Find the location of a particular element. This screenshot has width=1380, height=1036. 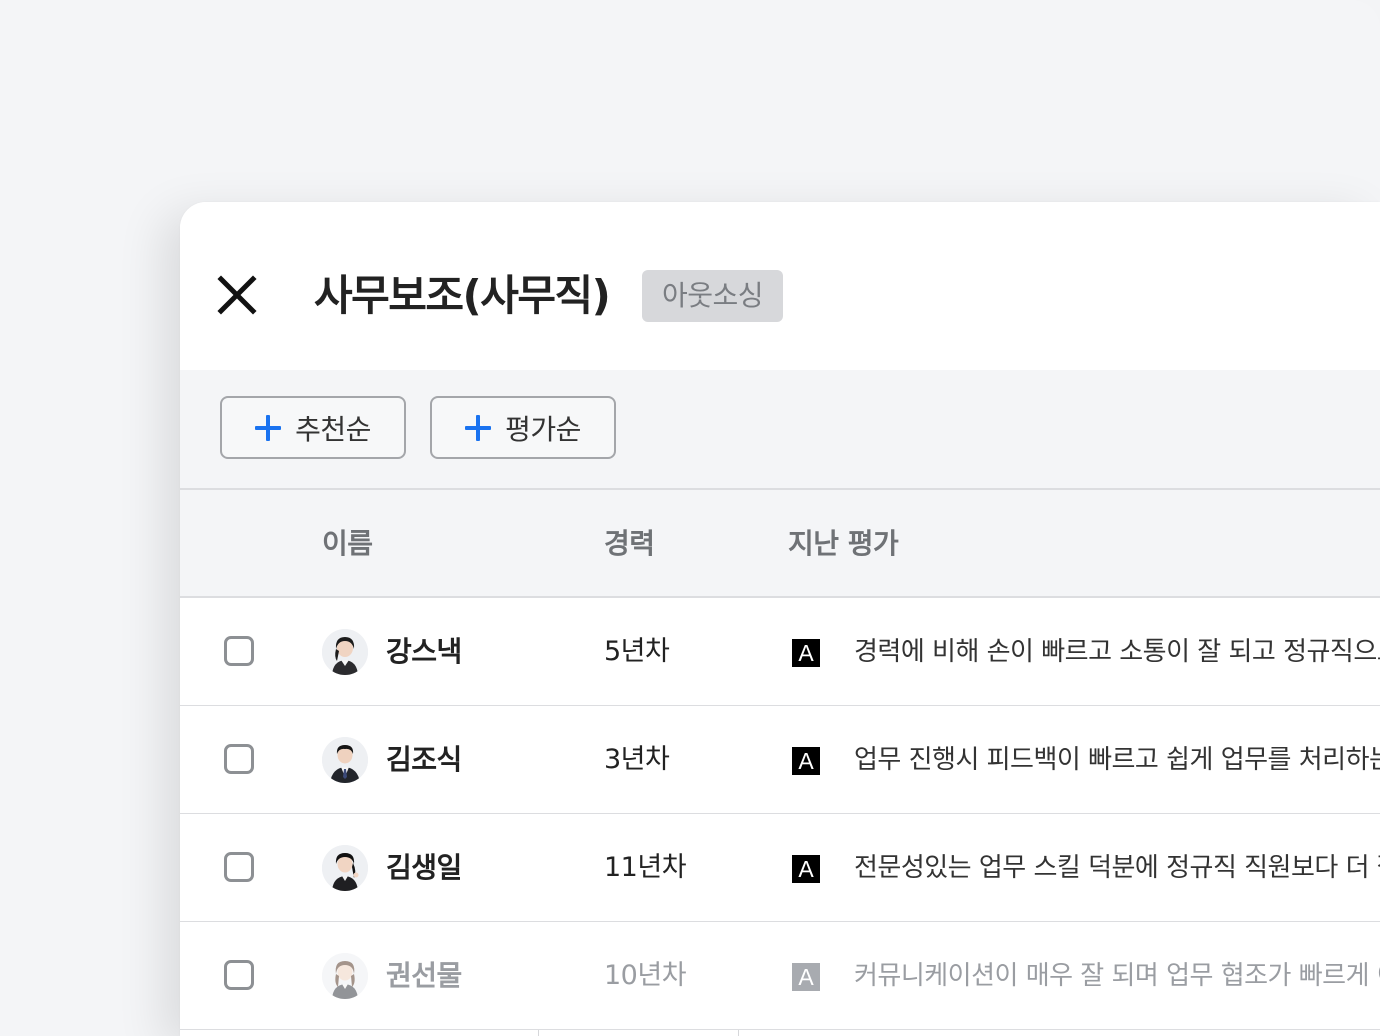

column-header-experience: 경력 is located at coordinates (629, 544).